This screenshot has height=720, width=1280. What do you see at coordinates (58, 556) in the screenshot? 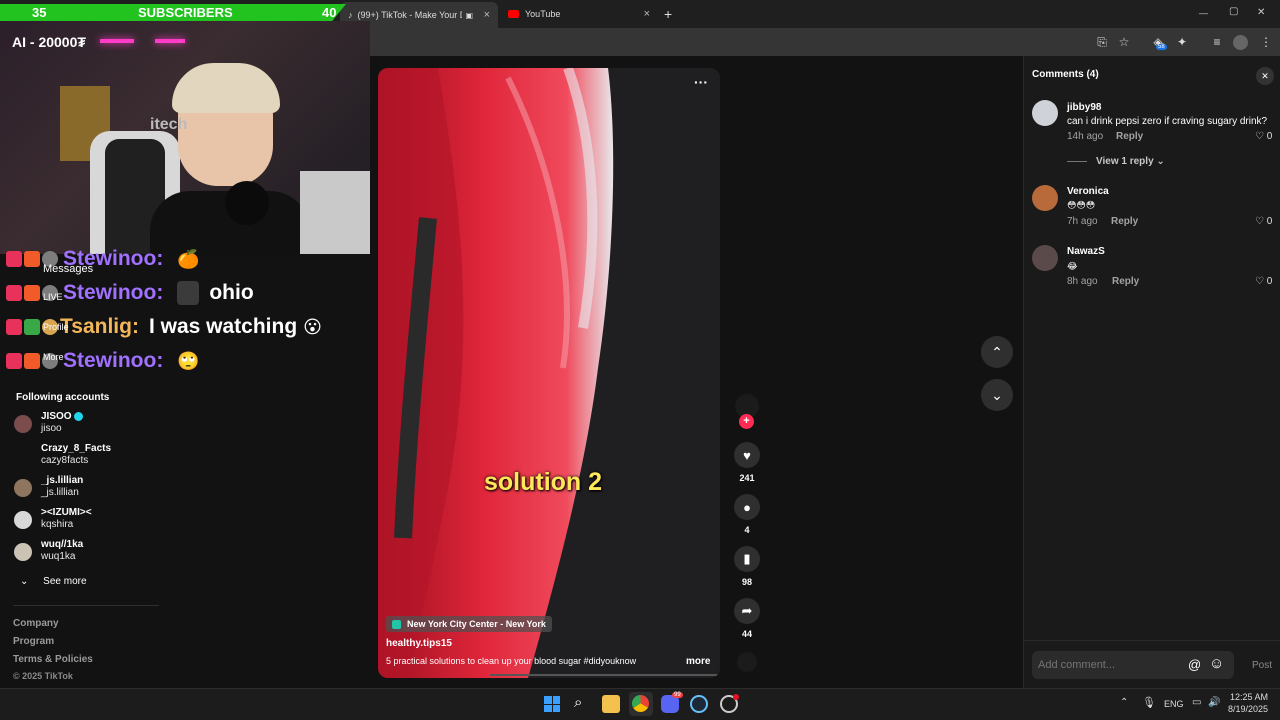
I see `account-username: wuq1ka` at bounding box center [58, 556].